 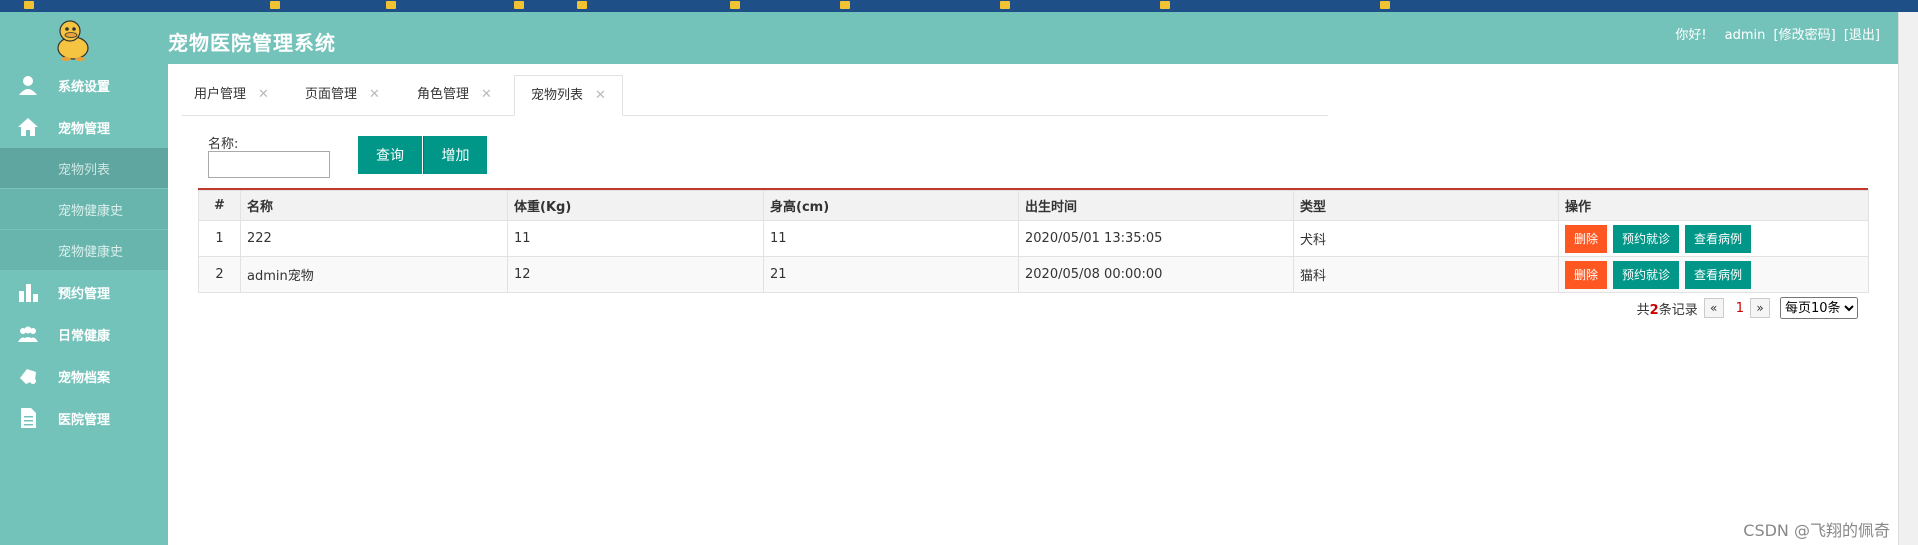 What do you see at coordinates (1156, 238) in the screenshot?
I see `cell-birth: 2020/05/01 13:35:05` at bounding box center [1156, 238].